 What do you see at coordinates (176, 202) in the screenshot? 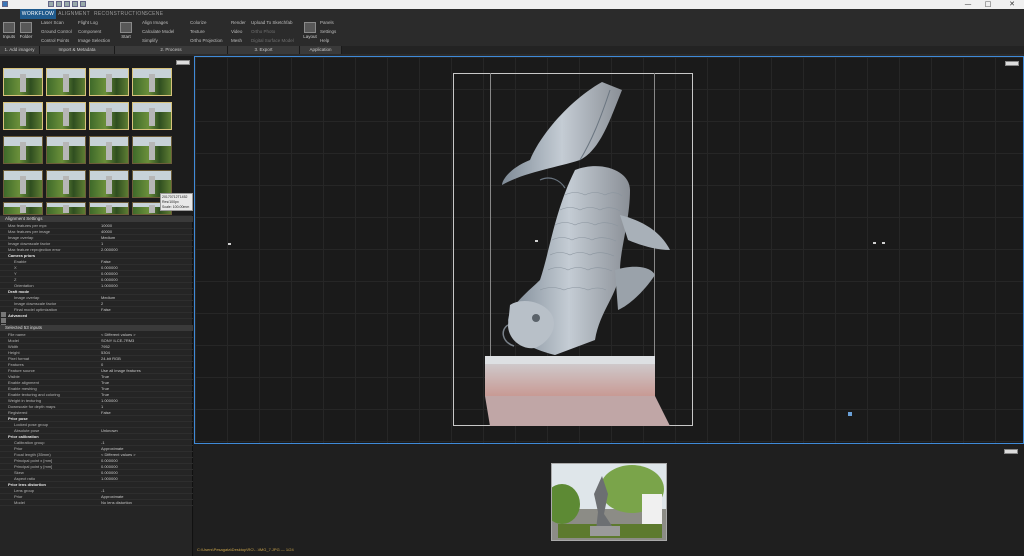
I see `thumbnail-tooltip: 20170712T1452 Res/100px Scale: 100.00mm` at bounding box center [176, 202].